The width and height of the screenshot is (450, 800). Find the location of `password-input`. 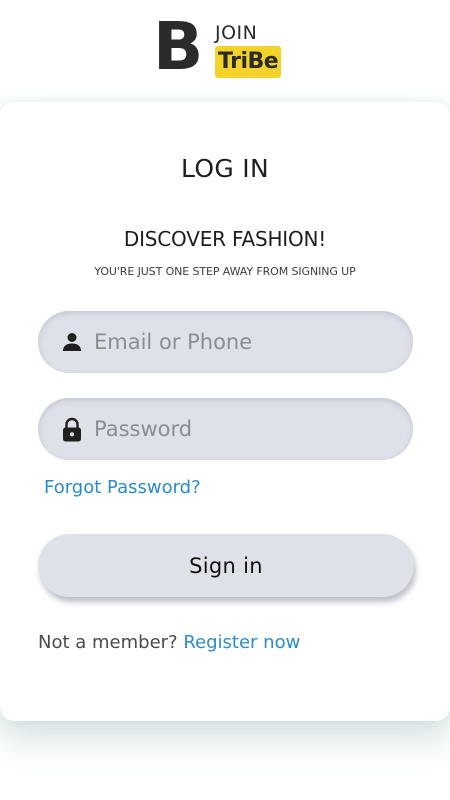

password-input is located at coordinates (244, 429).